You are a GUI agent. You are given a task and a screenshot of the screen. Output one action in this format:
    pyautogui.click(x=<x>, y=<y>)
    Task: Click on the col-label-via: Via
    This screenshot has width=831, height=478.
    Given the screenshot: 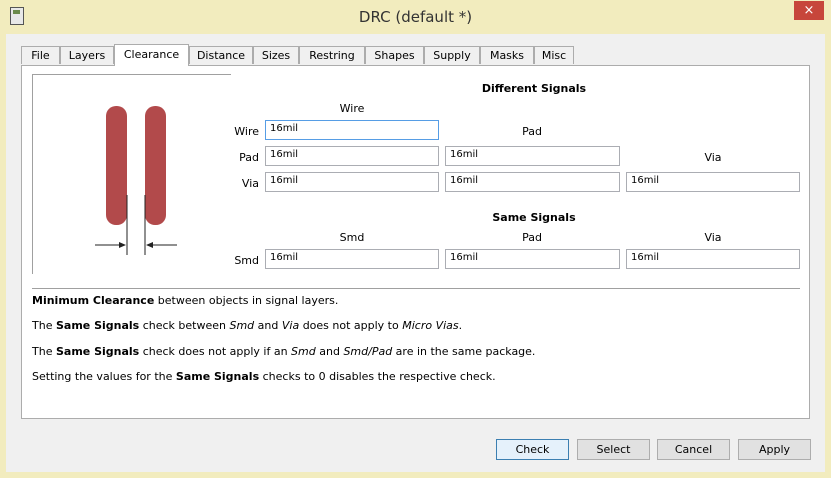 What is the action you would take?
    pyautogui.click(x=713, y=157)
    